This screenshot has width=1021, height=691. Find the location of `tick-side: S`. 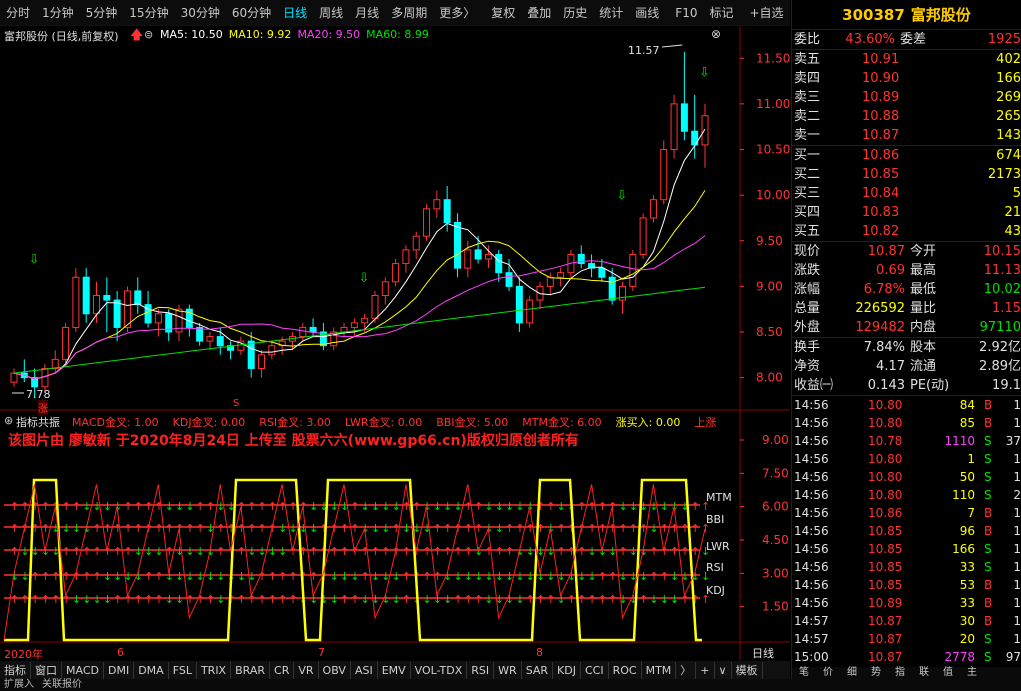

tick-side: S is located at coordinates (988, 495).